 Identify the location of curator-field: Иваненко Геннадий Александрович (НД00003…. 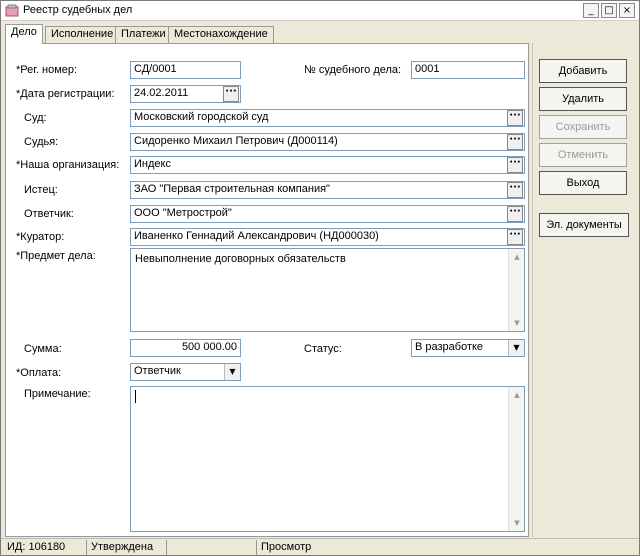
(327, 237).